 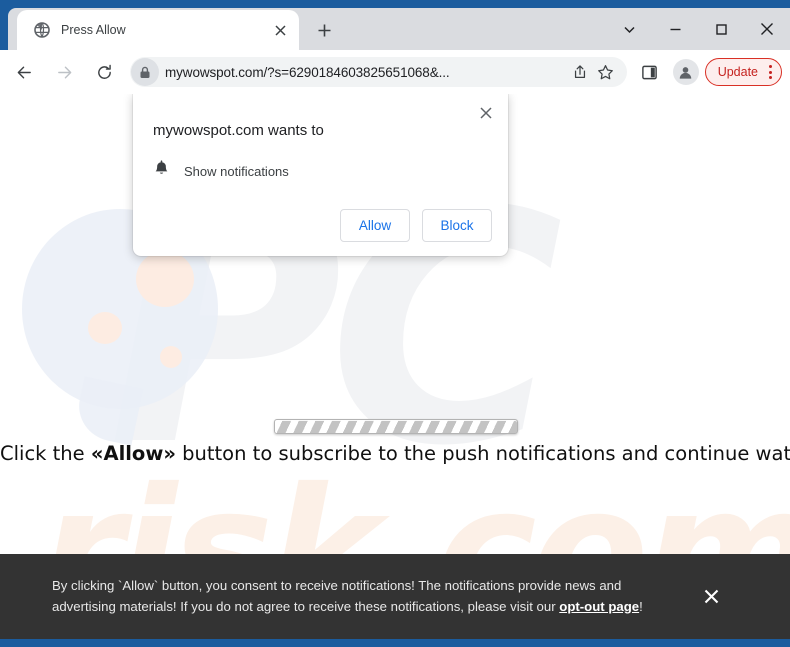 I want to click on window-controls, so click(x=698, y=29).